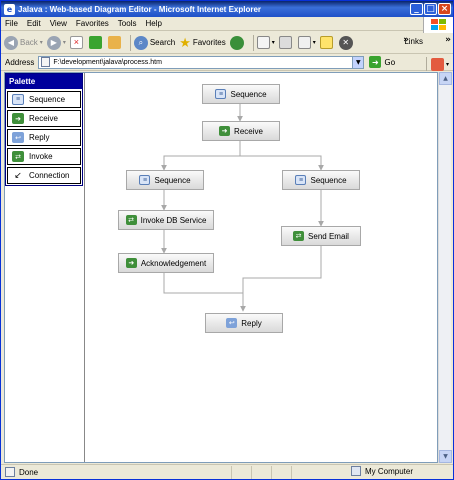 The image size is (454, 480). I want to click on go-arrow-icon: ➜, so click(375, 62).